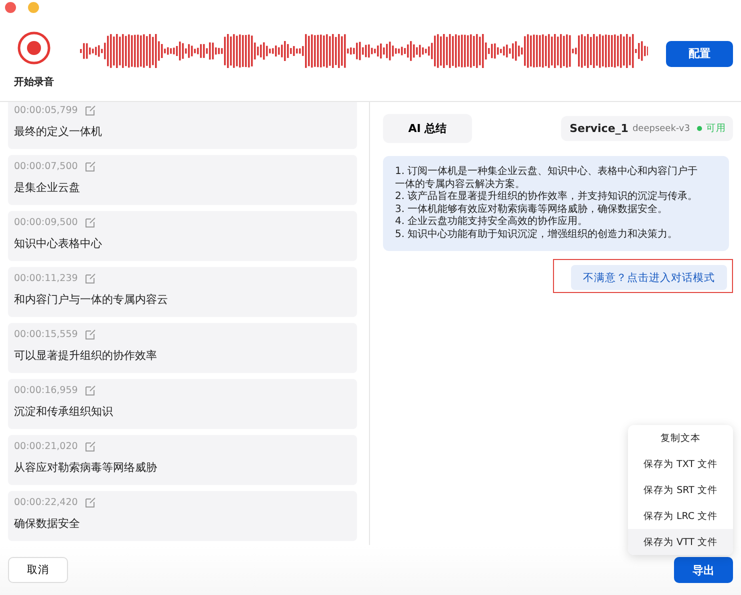 Image resolution: width=741 pixels, height=595 pixels. I want to click on minimize-window-button, so click(33, 7).